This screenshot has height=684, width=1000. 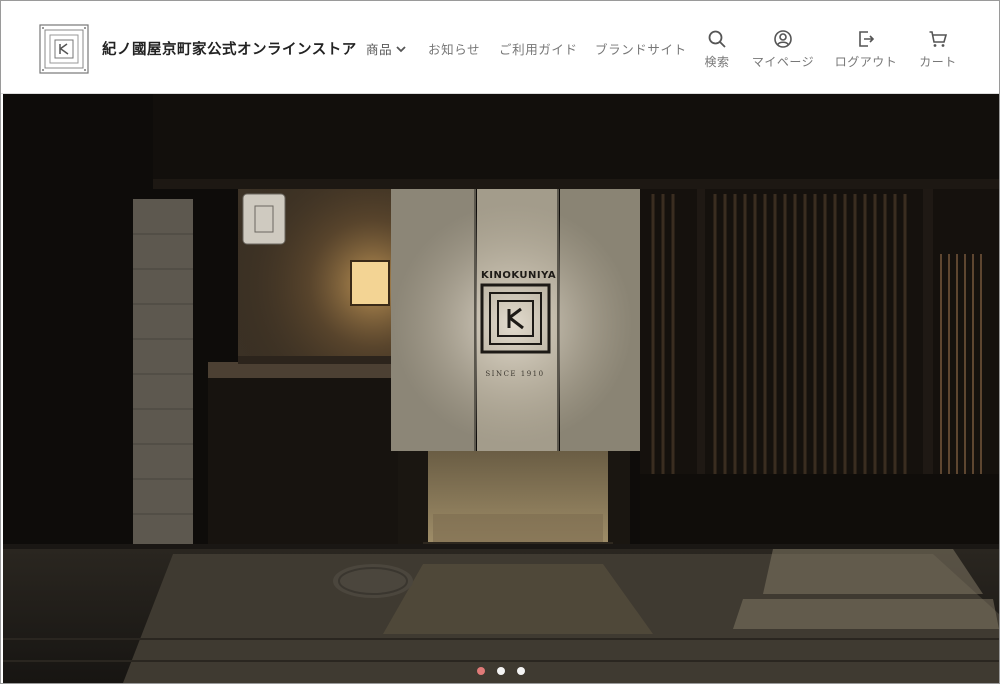 I want to click on chevron-down-icon, so click(x=401, y=48).